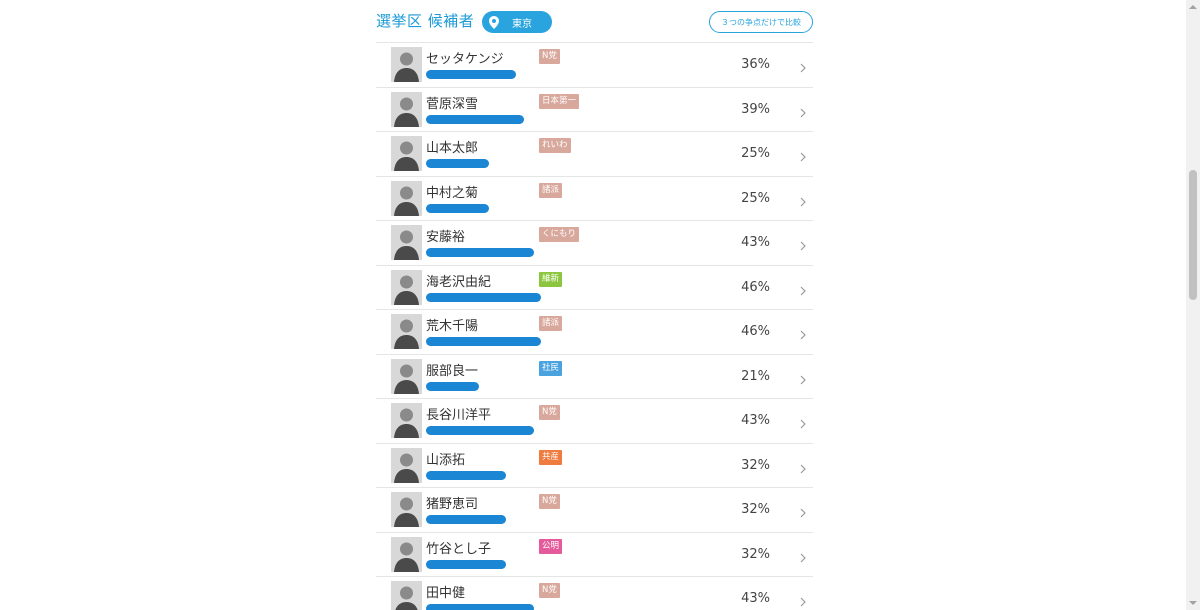 The width and height of the screenshot is (1200, 610). Describe the element at coordinates (452, 104) in the screenshot. I see `candidate-name: 菅原深雪` at that location.